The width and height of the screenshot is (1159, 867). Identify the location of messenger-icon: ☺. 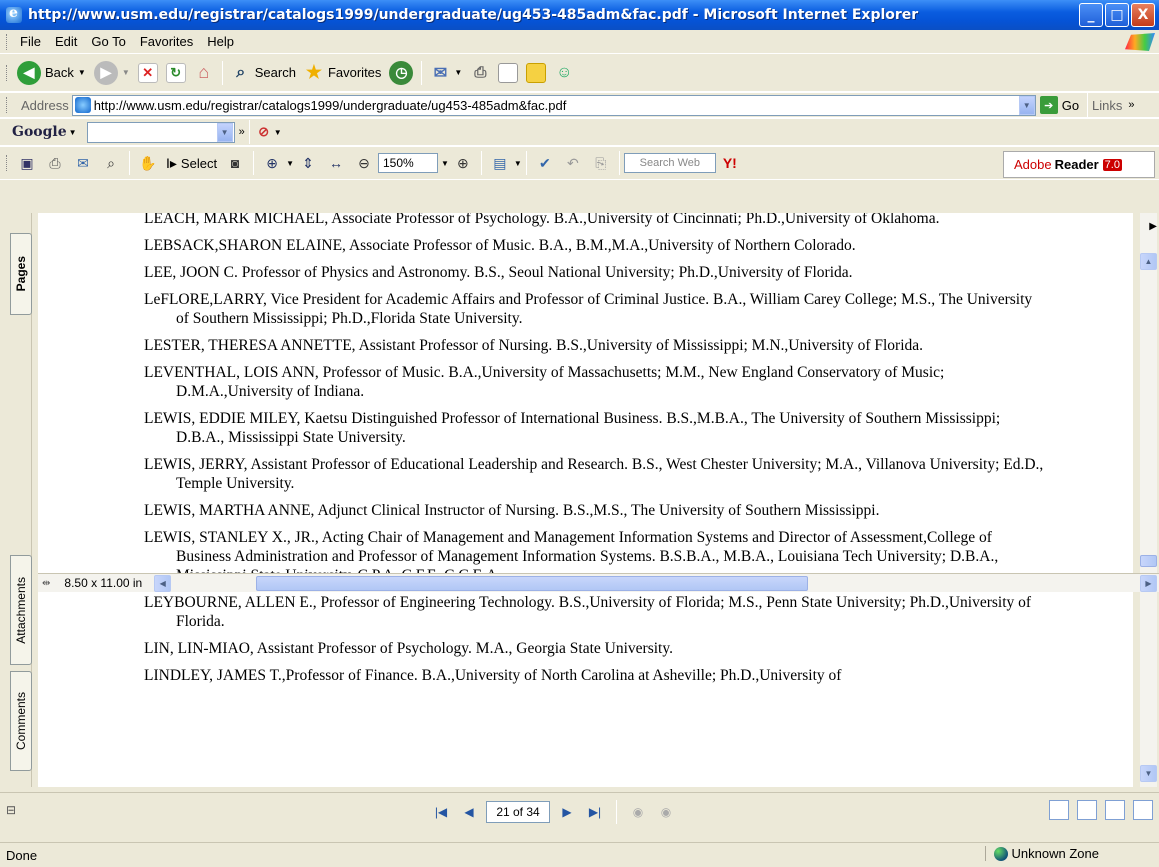
(564, 72).